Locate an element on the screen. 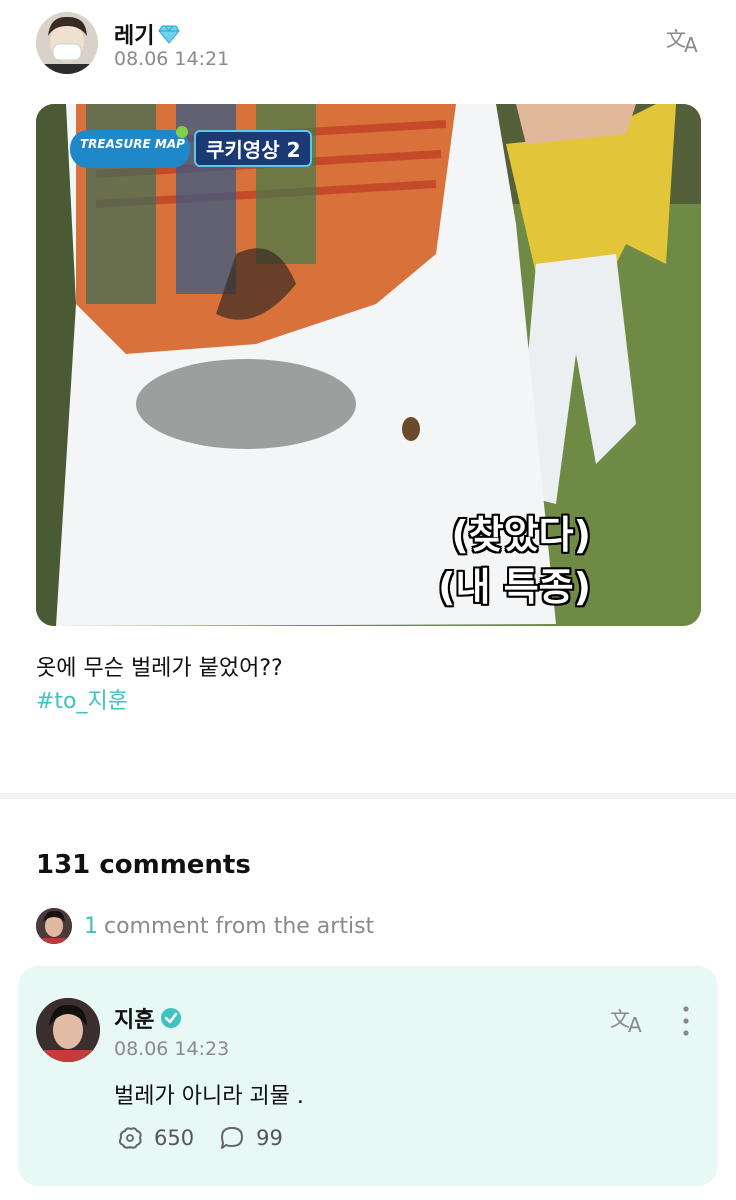 The width and height of the screenshot is (736, 1200). post-hashtag: #to_지훈 is located at coordinates (82, 699).